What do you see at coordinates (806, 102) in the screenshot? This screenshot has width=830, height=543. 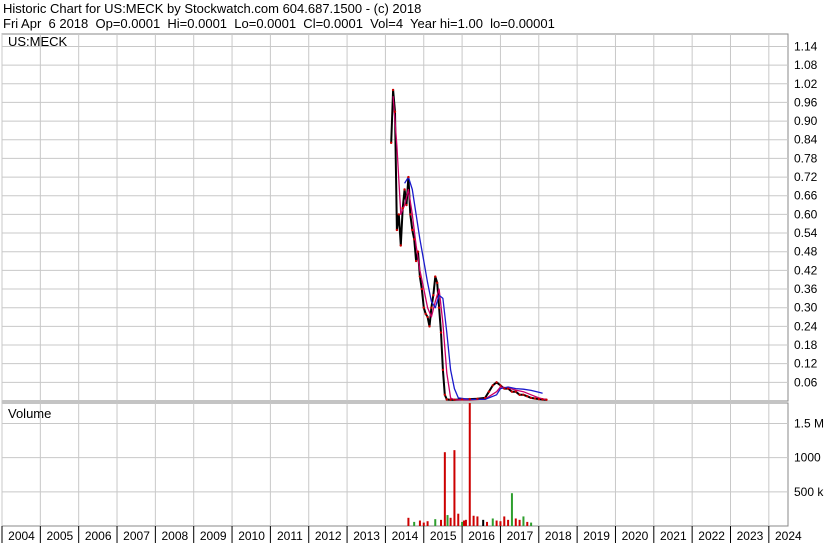 I see `price-tick-label: 0.96` at bounding box center [806, 102].